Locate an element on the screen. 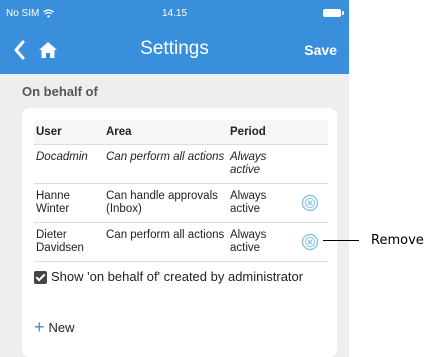 Image resolution: width=435 pixels, height=357 pixels. status-time: 14.15 is located at coordinates (174, 13).